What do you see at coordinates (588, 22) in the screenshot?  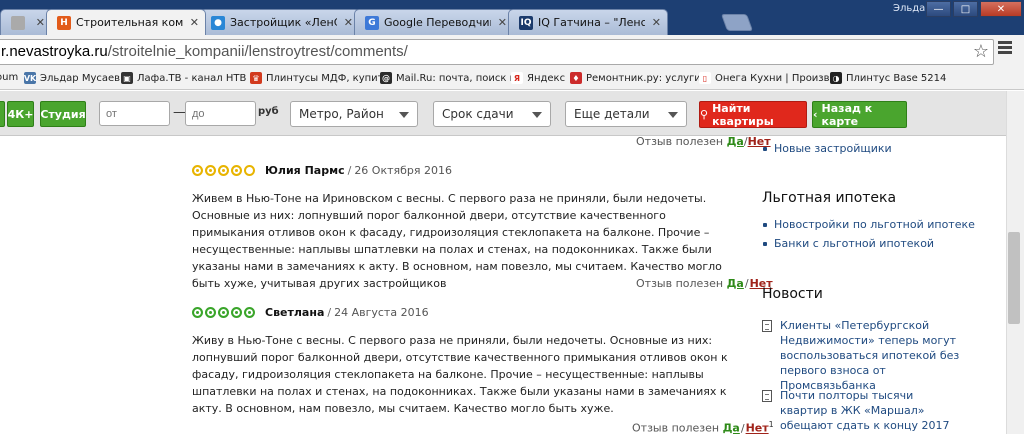 I see `browser-tab: IQ IQ Гатчина – "Ленстройтре ✕` at bounding box center [588, 22].